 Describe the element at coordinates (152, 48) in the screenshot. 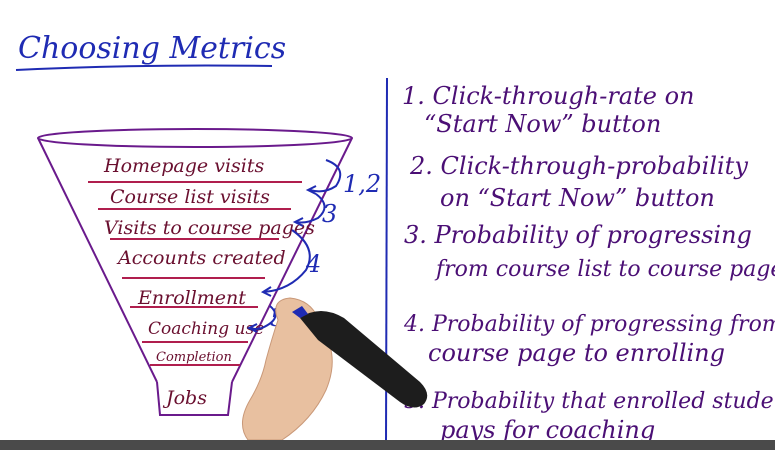

I see `page-title: Choosing Metrics` at that location.